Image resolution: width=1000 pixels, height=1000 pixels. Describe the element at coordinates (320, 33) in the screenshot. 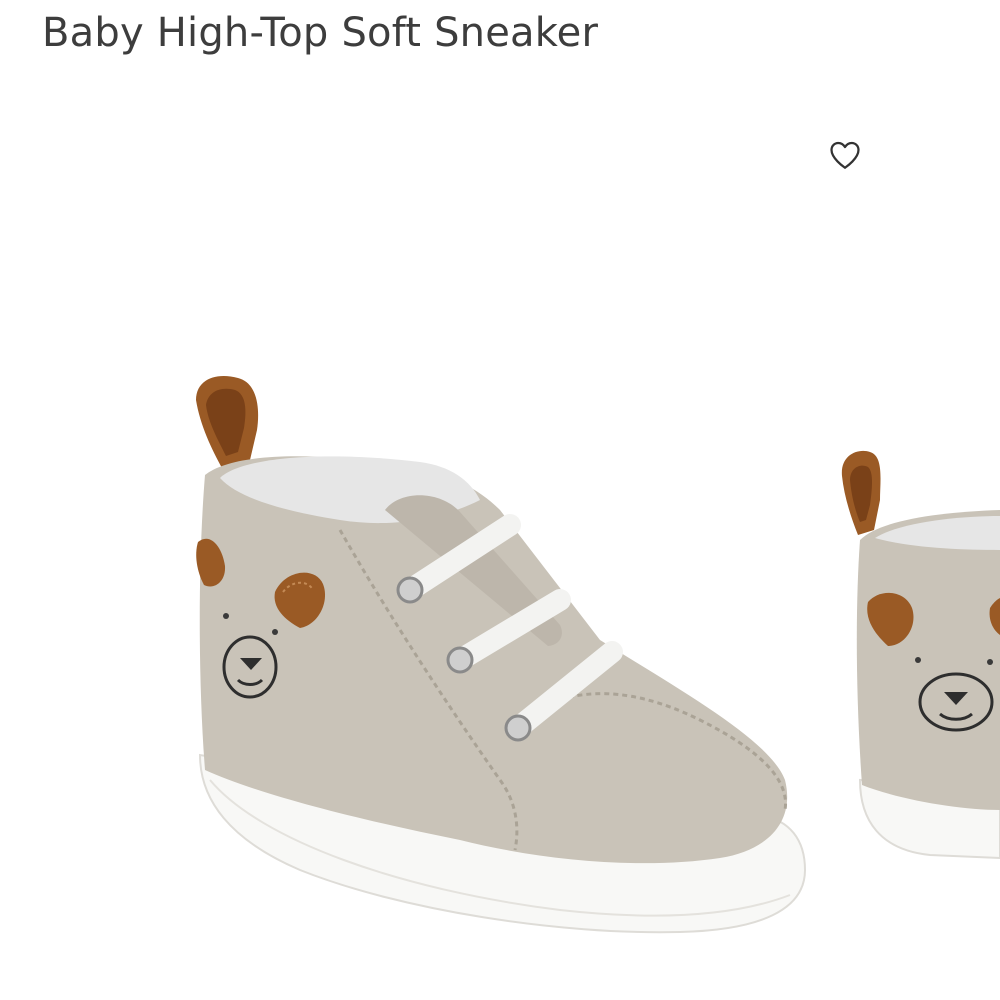

I see `product-title: Baby High-Top Soft Sneaker` at that location.